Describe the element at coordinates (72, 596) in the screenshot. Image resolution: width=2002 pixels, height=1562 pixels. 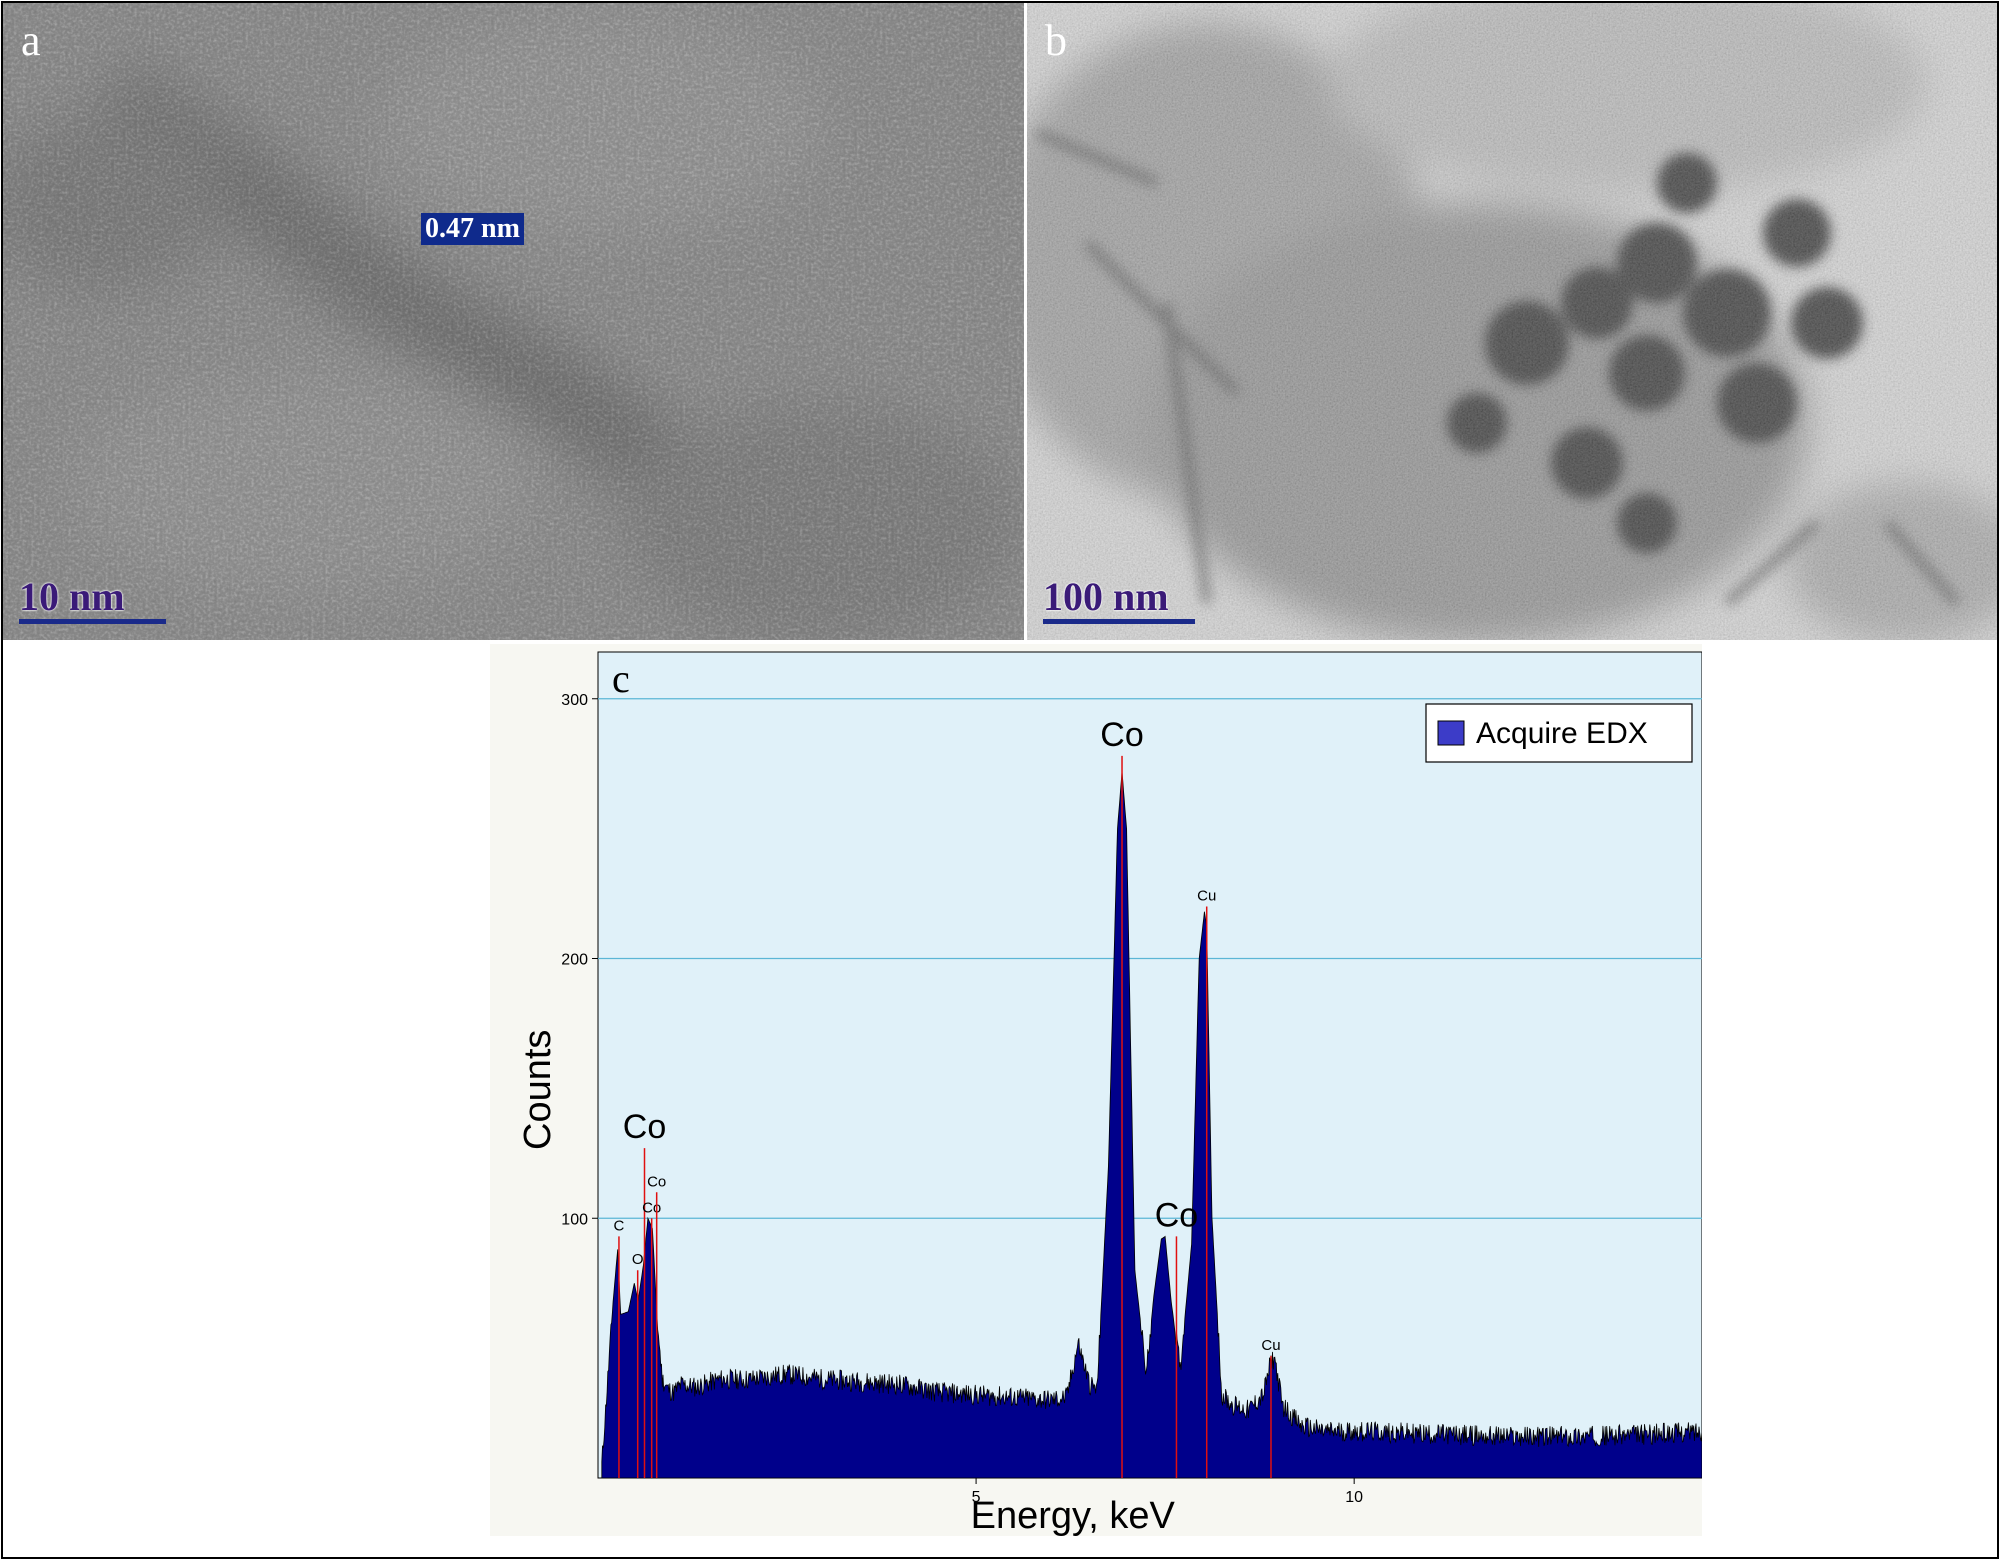
I see `scale-bar-label-a: 10 nm` at that location.